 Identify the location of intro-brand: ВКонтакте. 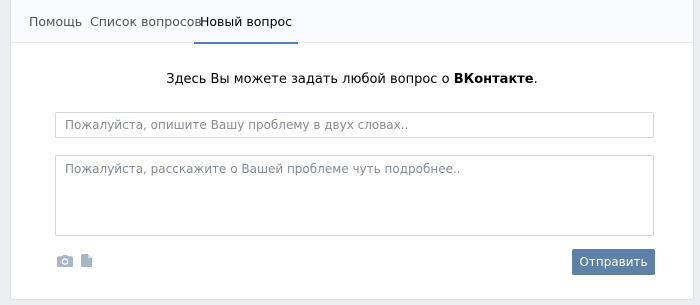
(493, 79).